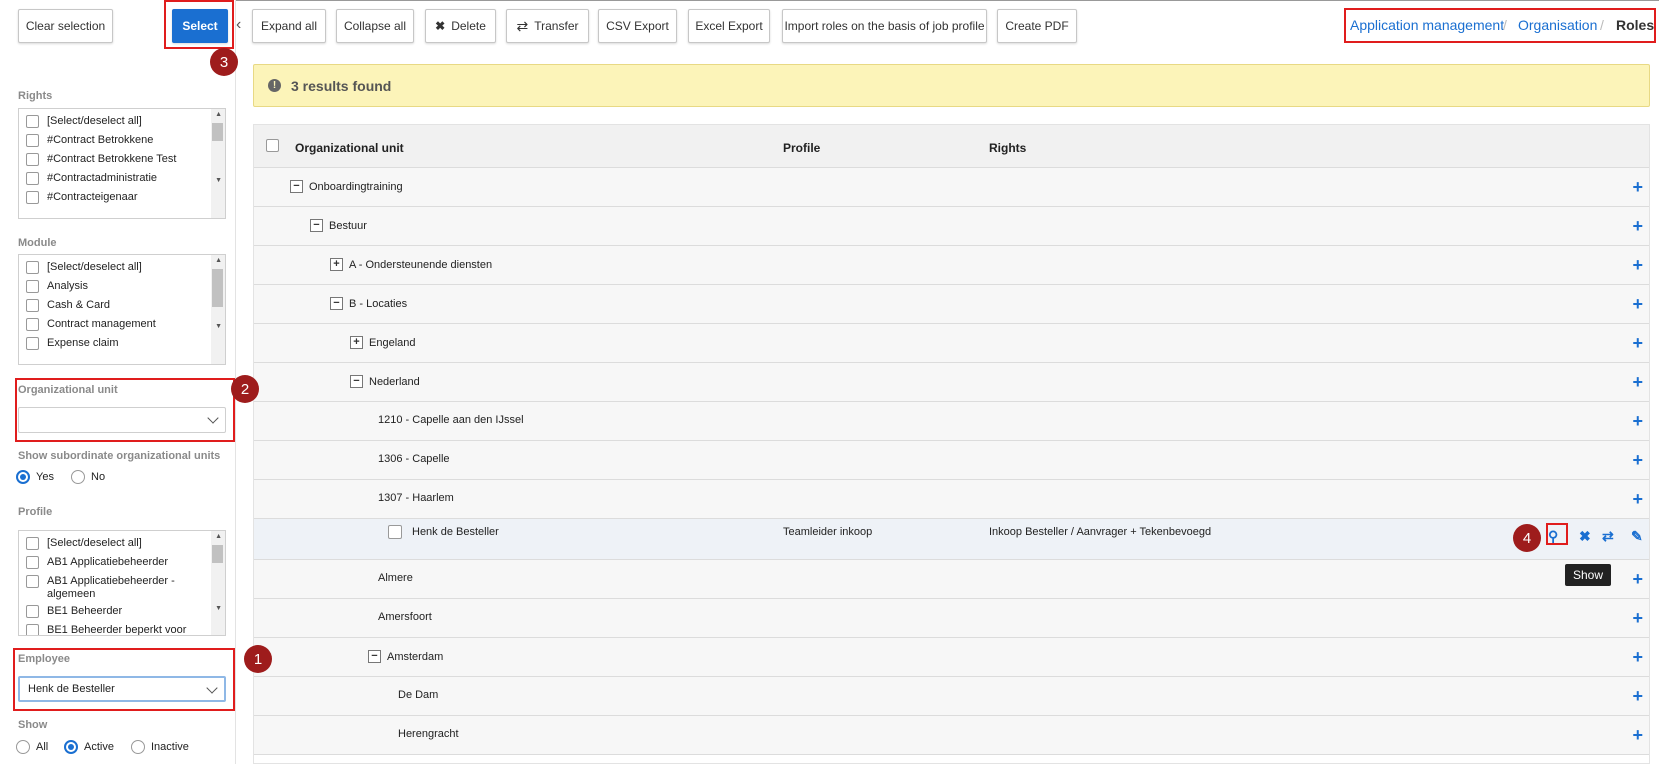 This screenshot has width=1659, height=764. What do you see at coordinates (89, 747) in the screenshot?
I see `show-active: Active` at bounding box center [89, 747].